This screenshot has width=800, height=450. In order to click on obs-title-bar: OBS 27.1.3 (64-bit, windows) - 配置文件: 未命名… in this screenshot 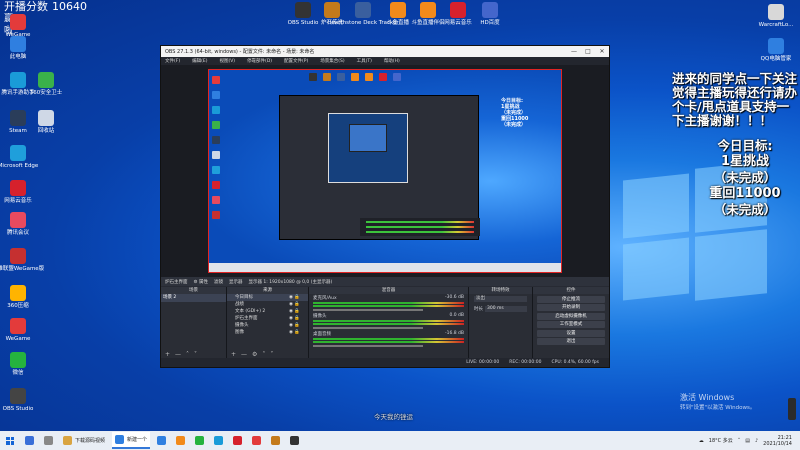, I will do `click(385, 51)`.